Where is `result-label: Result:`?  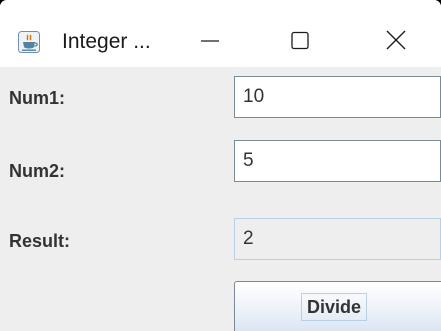 result-label: Result: is located at coordinates (40, 241).